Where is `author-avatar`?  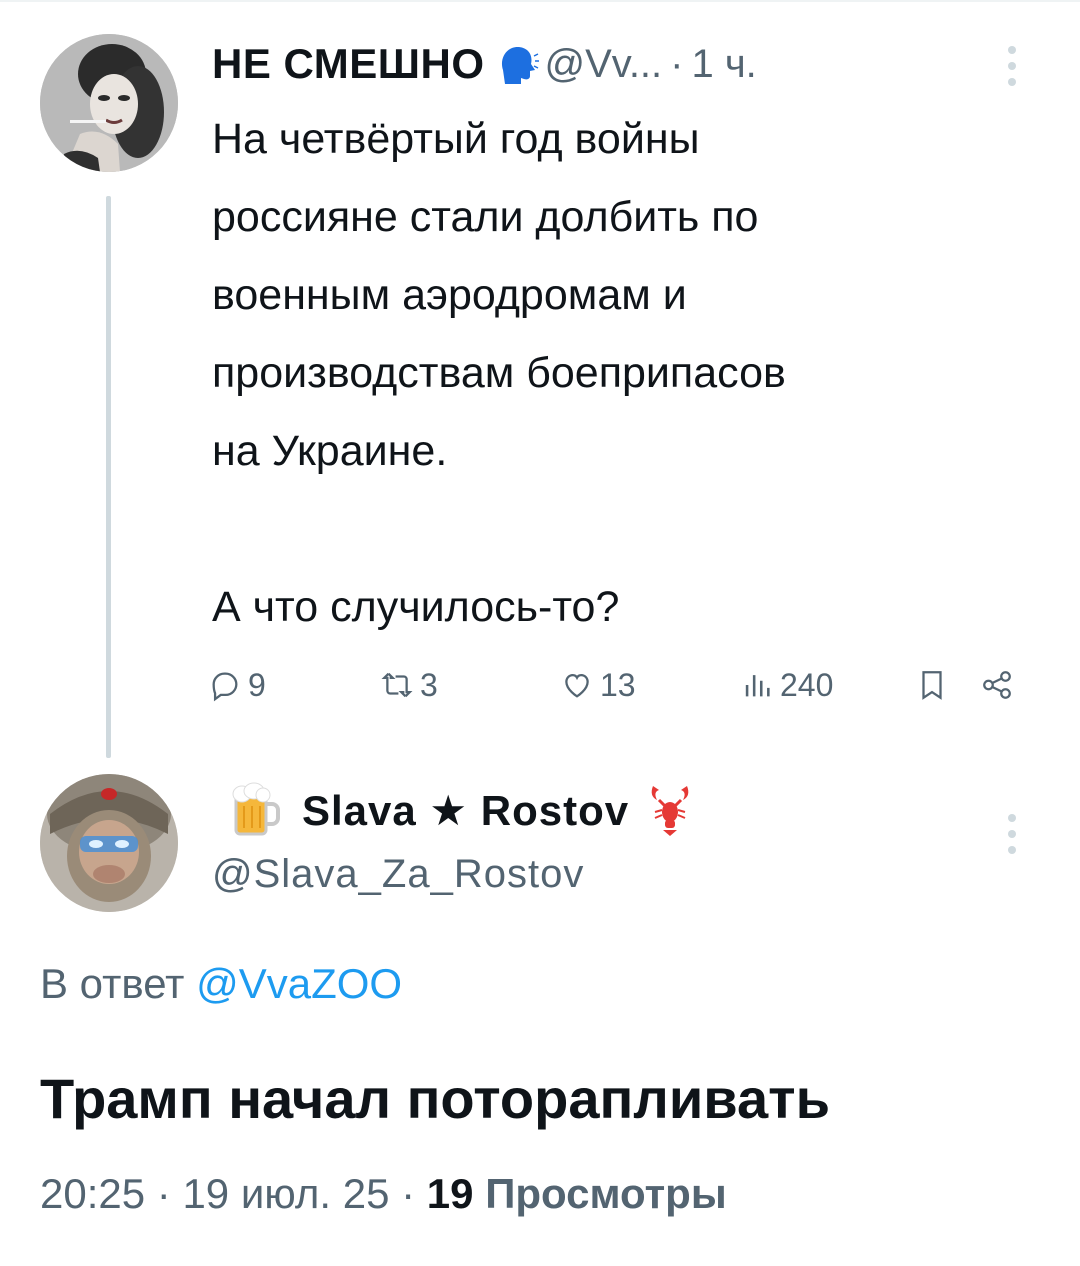
author-avatar is located at coordinates (109, 103).